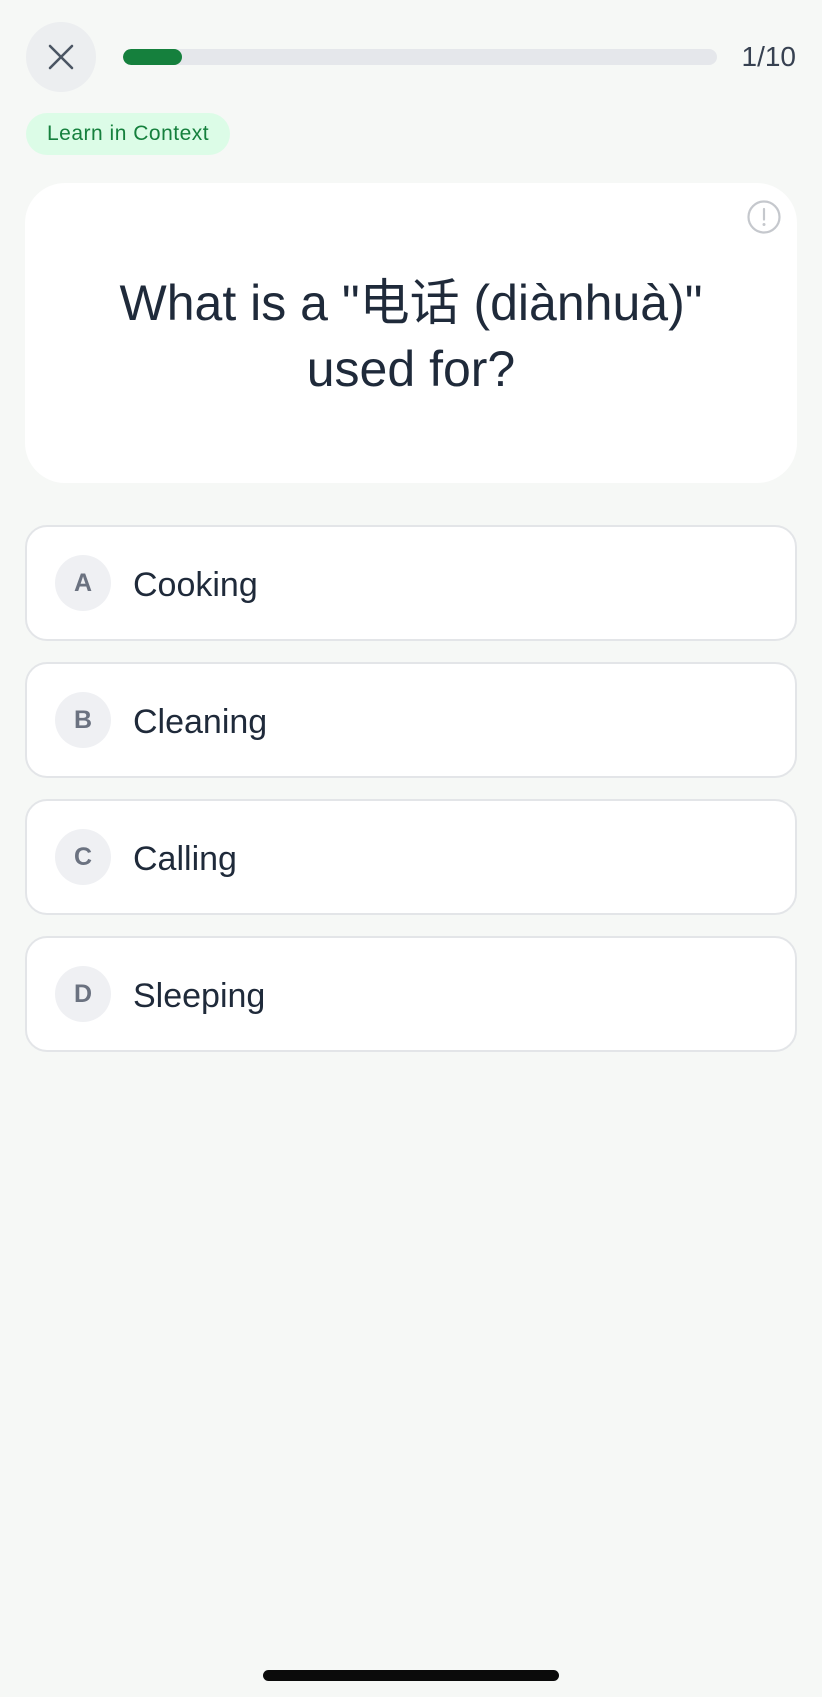 This screenshot has height=1697, width=822. I want to click on option-b: B Cleaning, so click(411, 720).